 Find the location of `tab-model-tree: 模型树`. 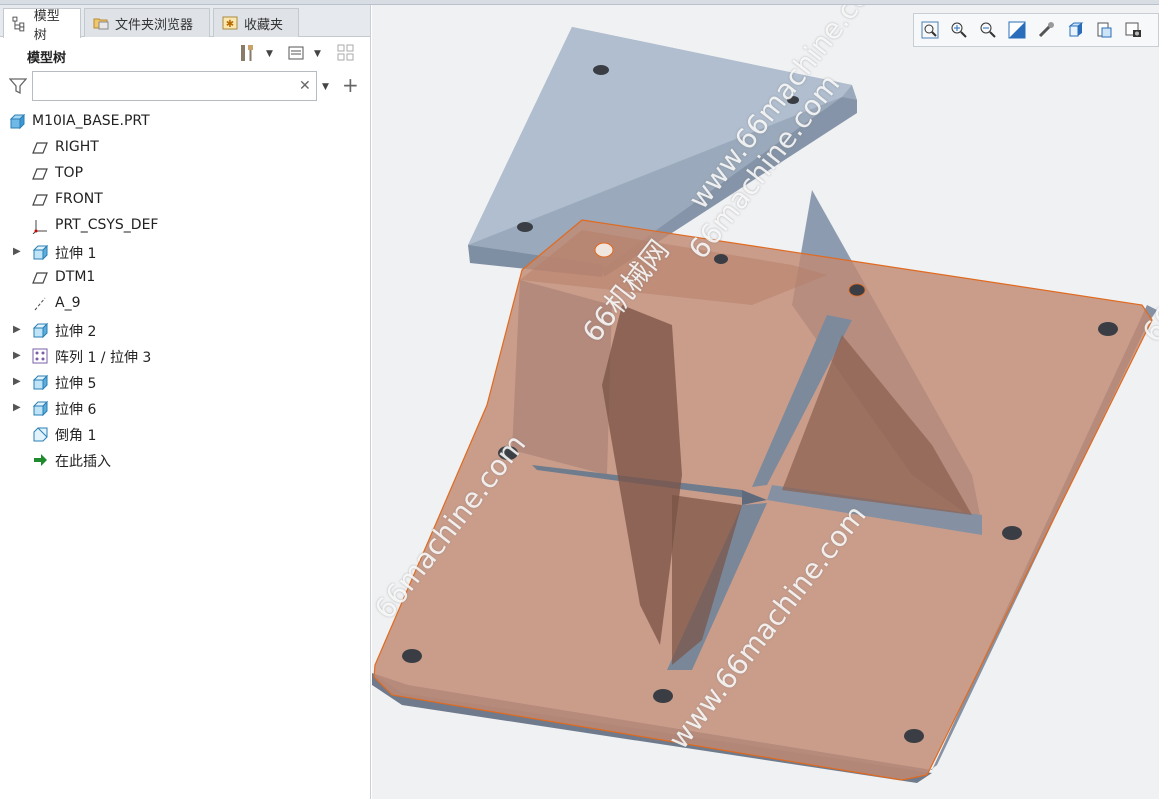

tab-model-tree: 模型树 is located at coordinates (42, 25).